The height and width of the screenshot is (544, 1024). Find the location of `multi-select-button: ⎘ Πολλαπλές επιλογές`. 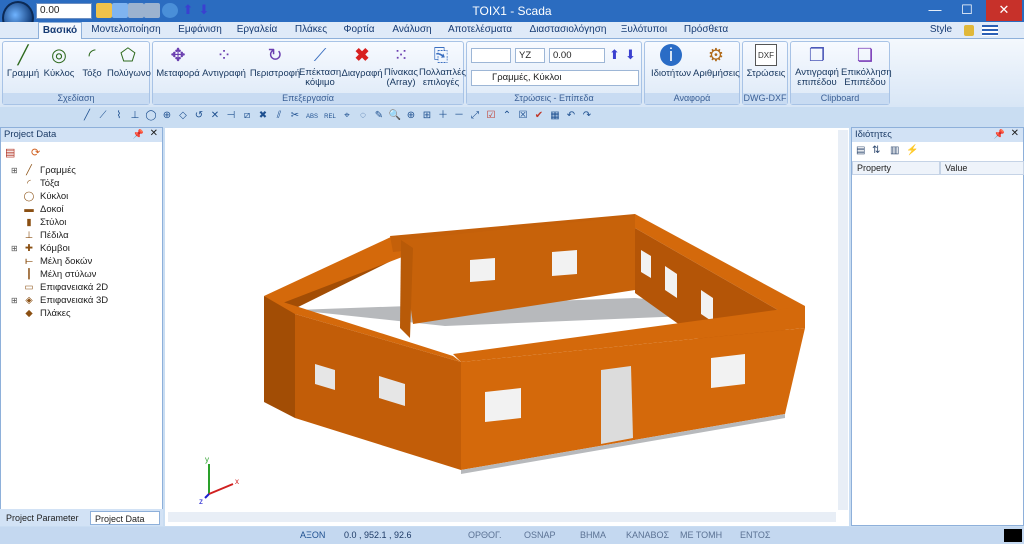

multi-select-button: ⎘ Πολλαπλές επιλογές is located at coordinates (442, 66).